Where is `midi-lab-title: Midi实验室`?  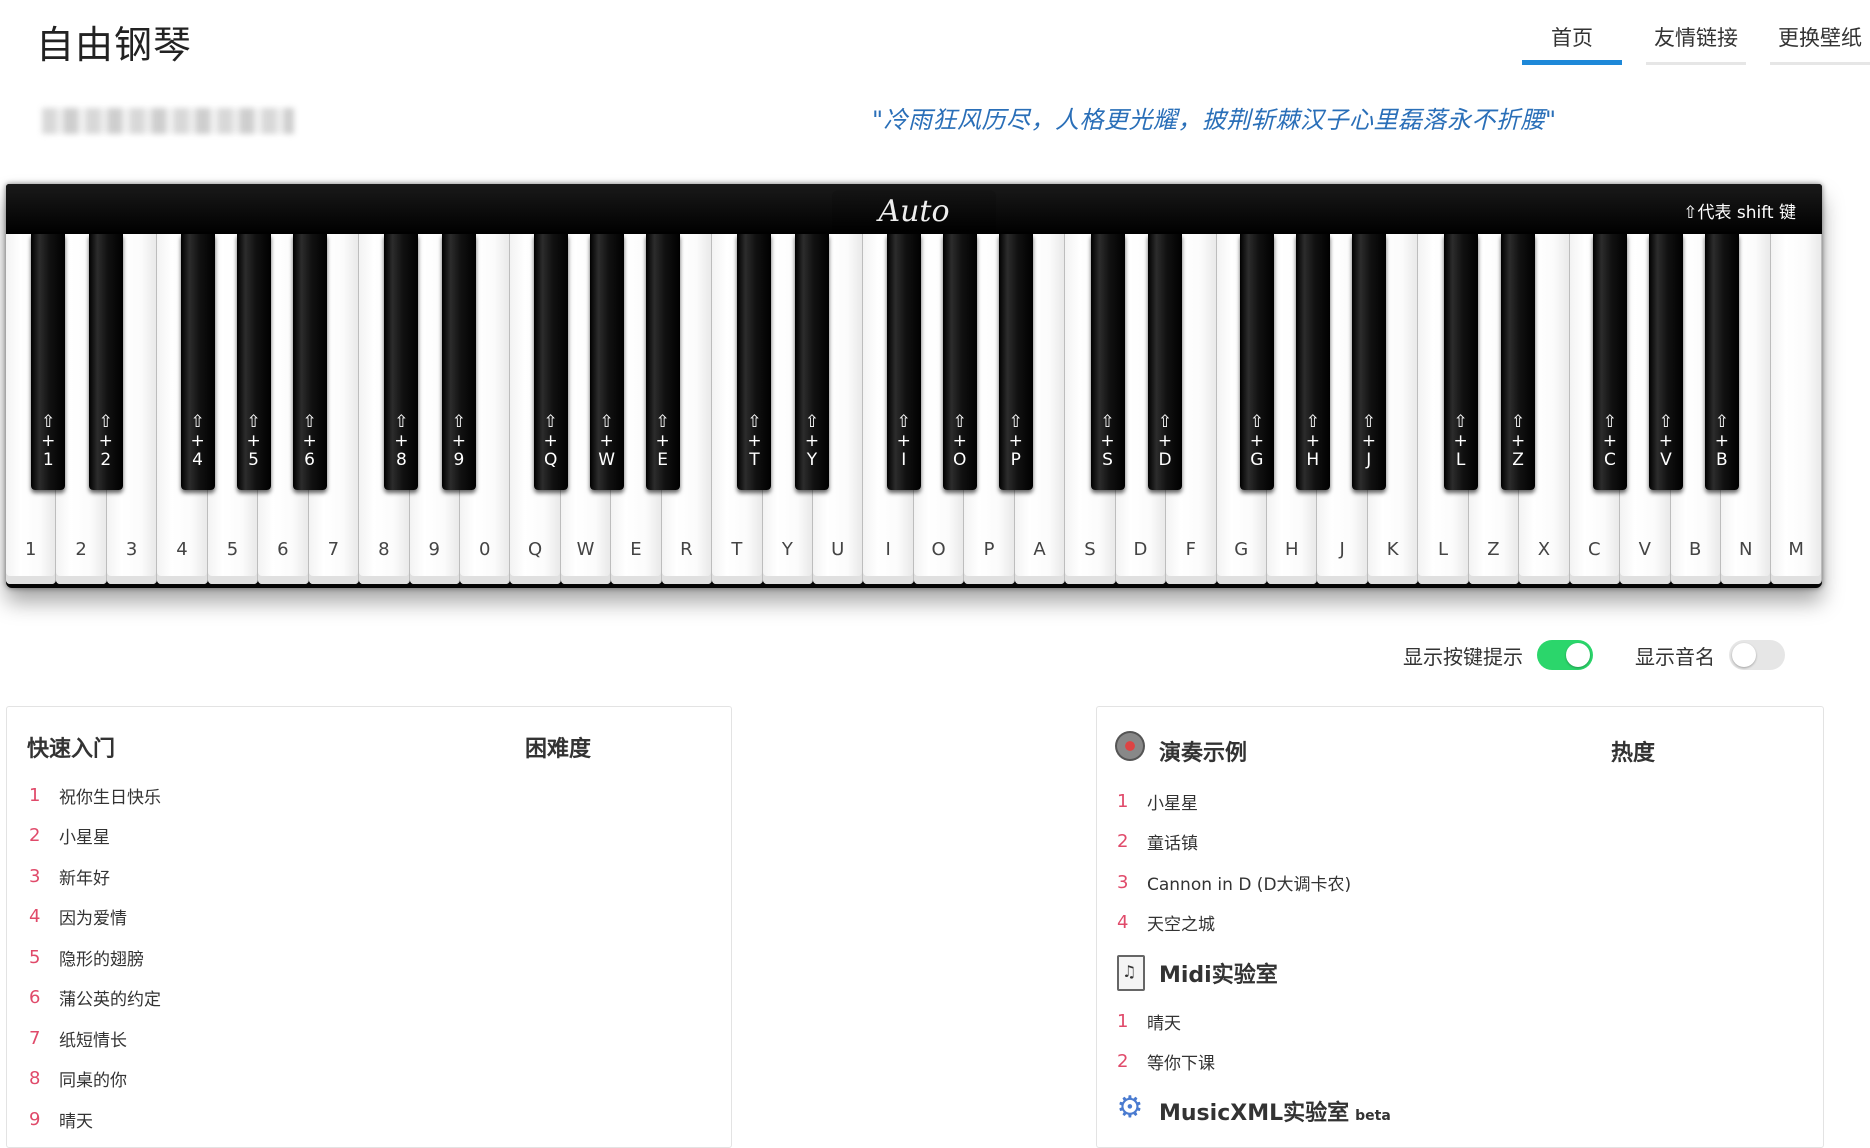
midi-lab-title: Midi实验室 is located at coordinates (1218, 973).